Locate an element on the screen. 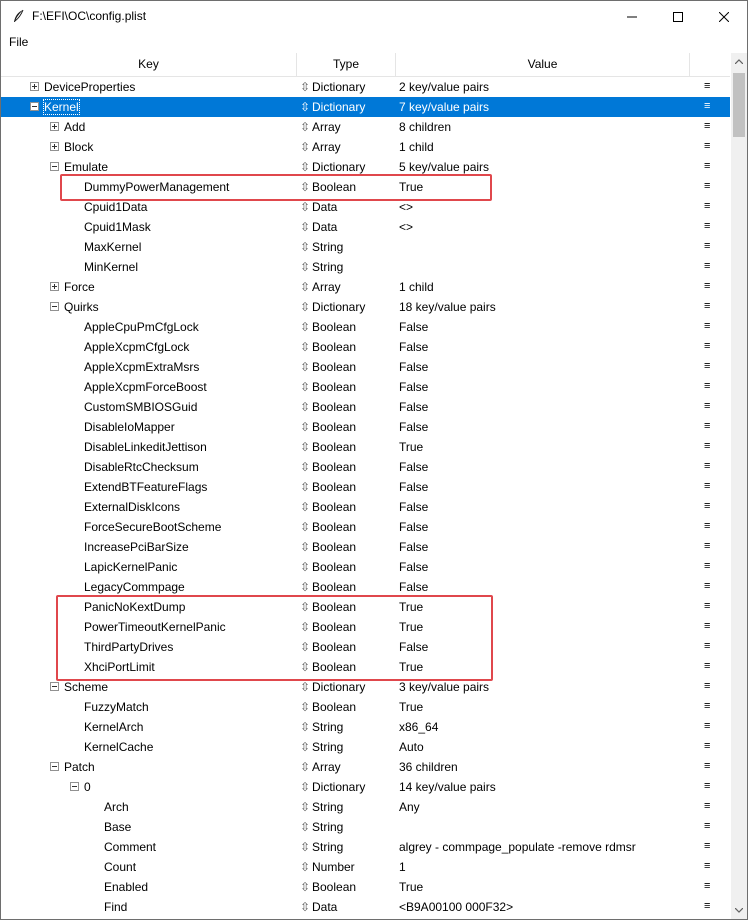  tree-row: LapicKernelPanic ⇳ Boolean False ≡ is located at coordinates (365, 567).